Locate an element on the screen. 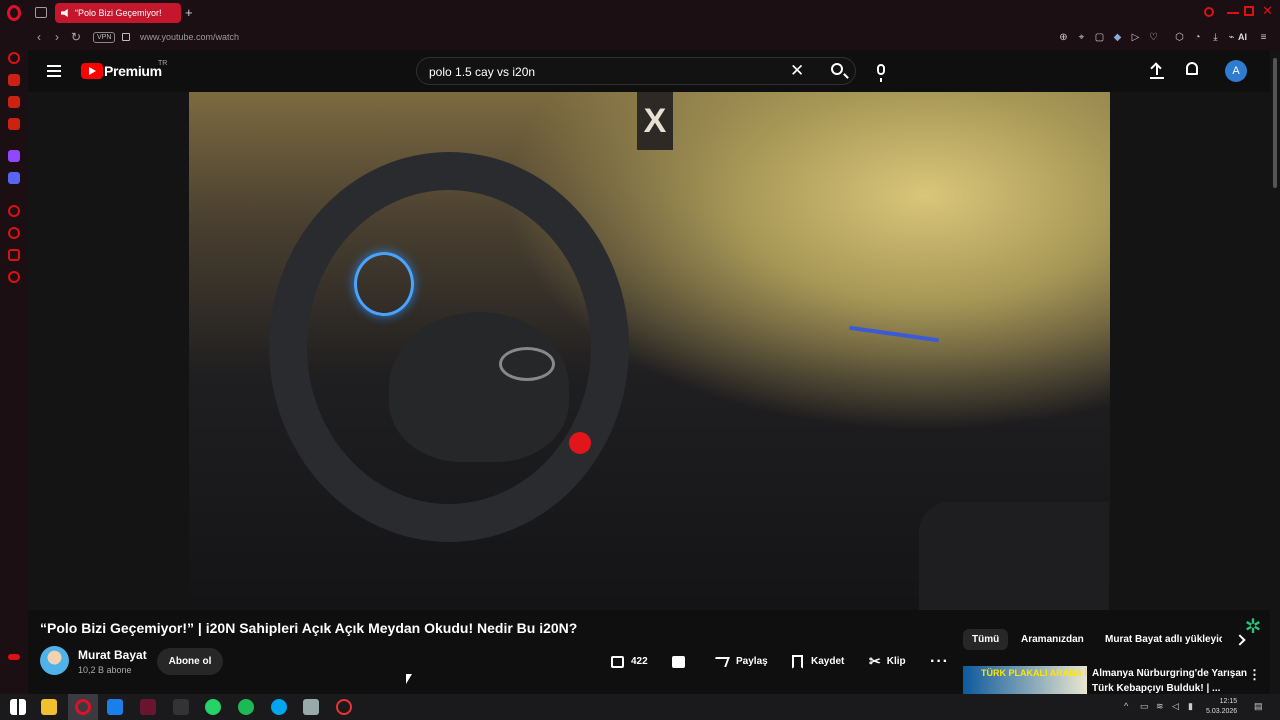 Image resolution: width=1280 pixels, height=720 pixels. gemini-icon: ✲ is located at coordinates (1253, 627).